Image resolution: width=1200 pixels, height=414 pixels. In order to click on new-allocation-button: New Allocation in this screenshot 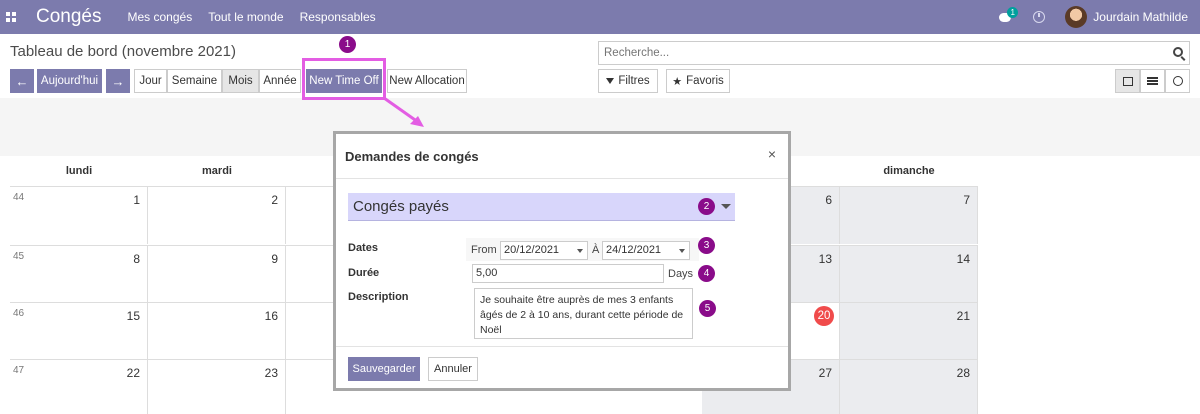, I will do `click(427, 81)`.